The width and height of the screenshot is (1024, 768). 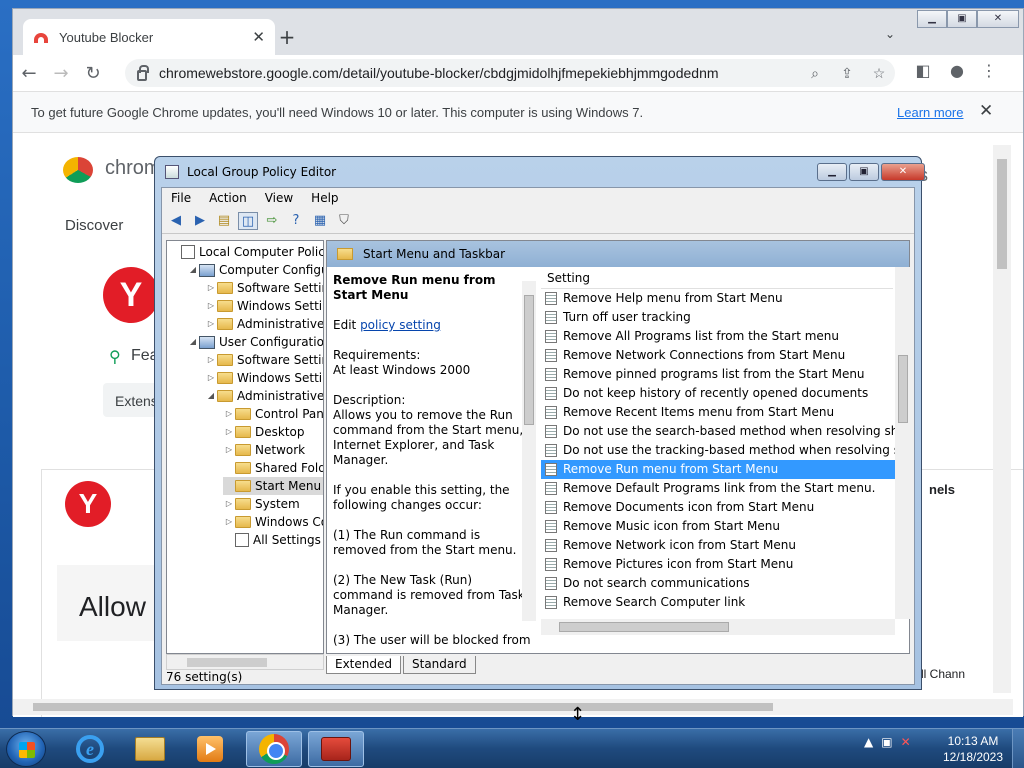 What do you see at coordinates (903, 172) in the screenshot?
I see `gpedit-close-button: ✕` at bounding box center [903, 172].